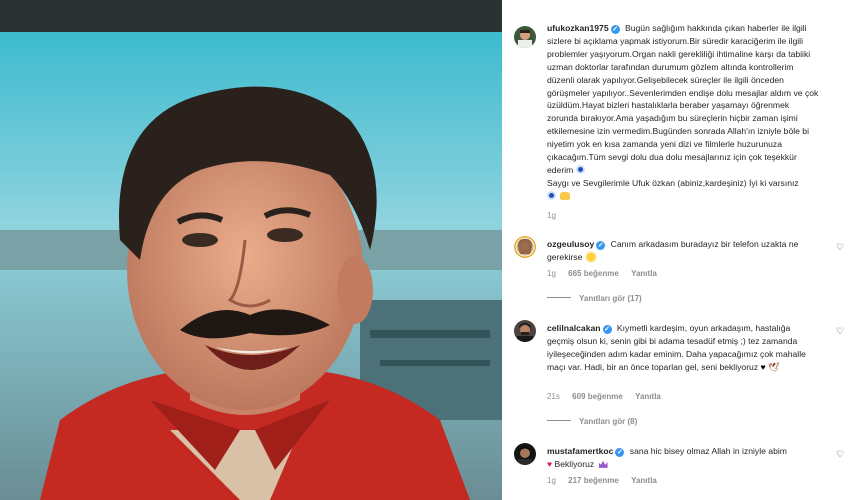  What do you see at coordinates (553, 396) in the screenshot?
I see `comment-time: 21s` at bounding box center [553, 396].